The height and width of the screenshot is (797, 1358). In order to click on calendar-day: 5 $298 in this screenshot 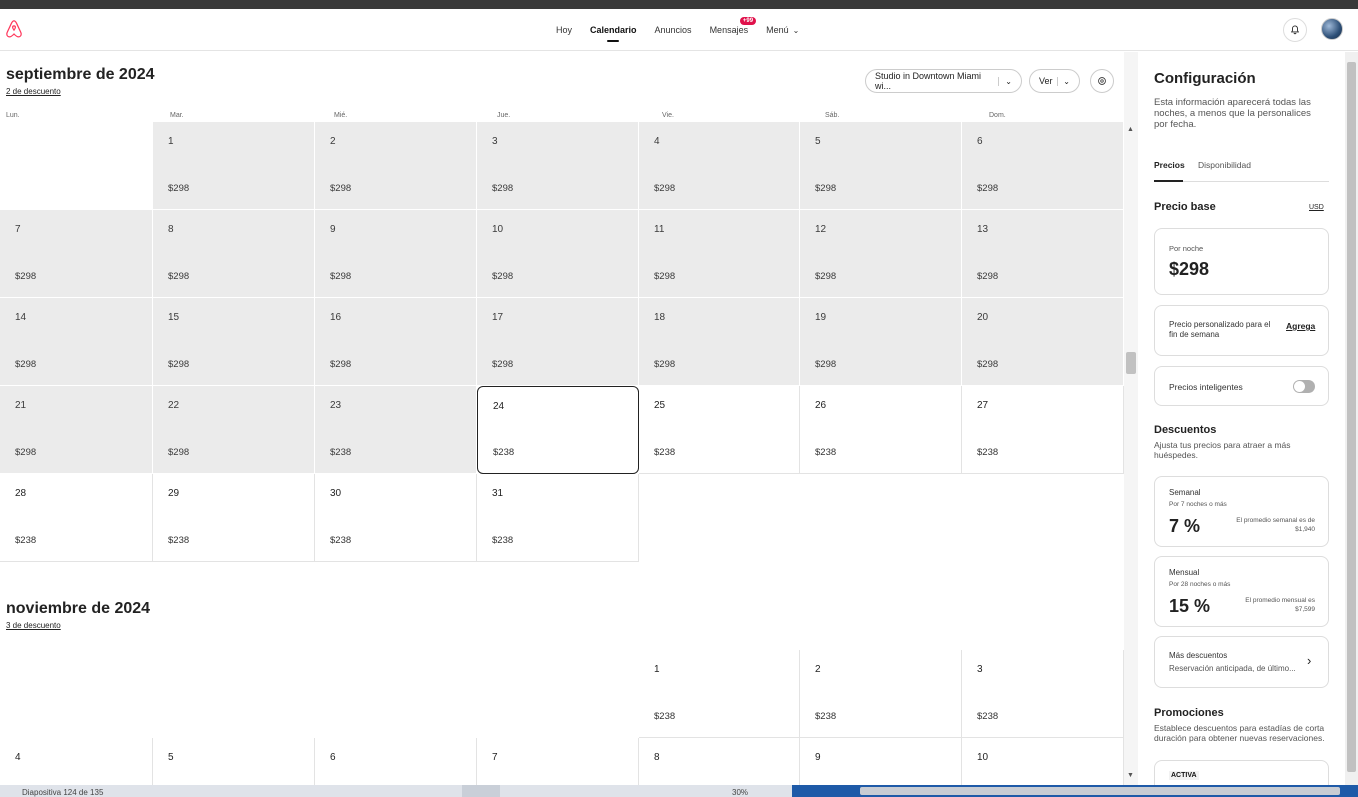, I will do `click(881, 166)`.